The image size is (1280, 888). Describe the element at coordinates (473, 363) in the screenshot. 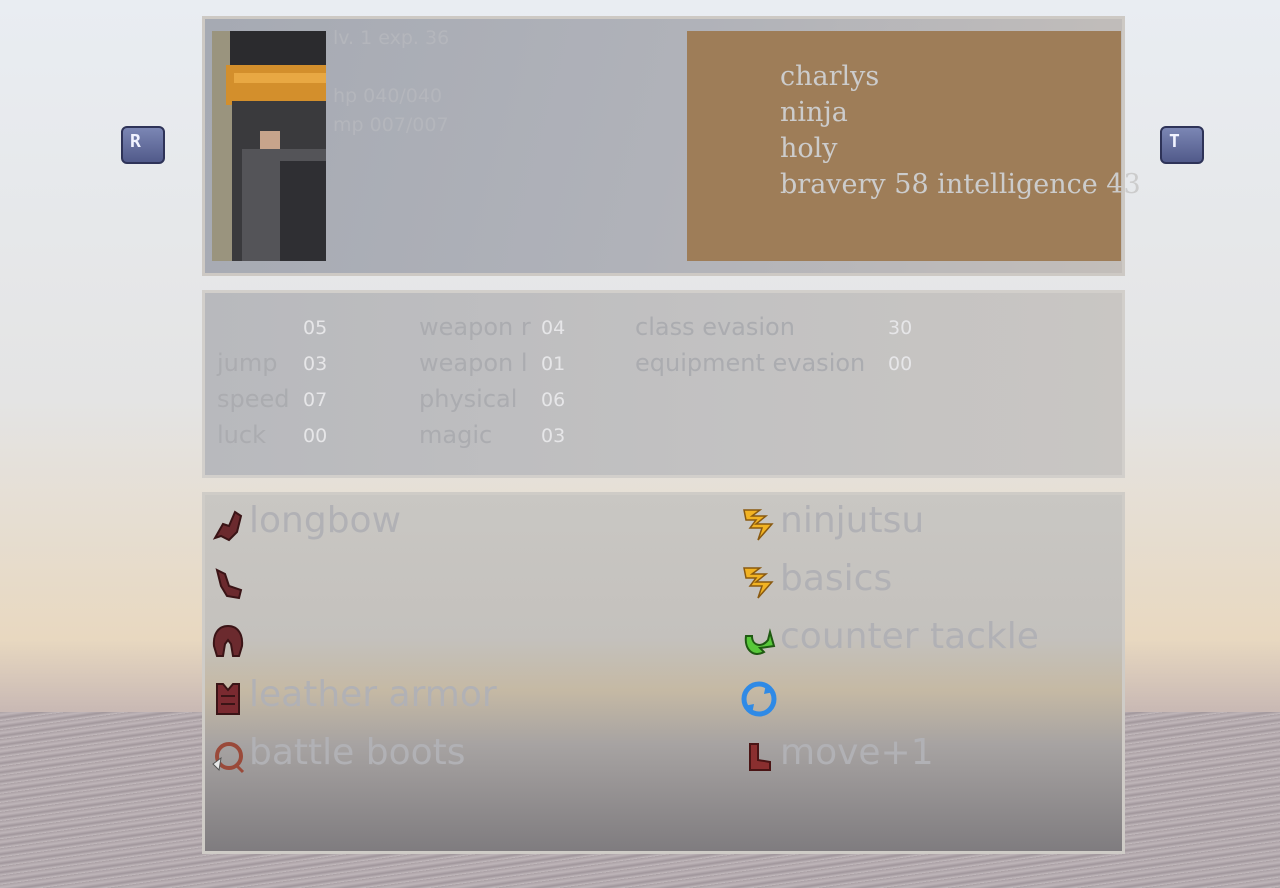

I see `stat-label-weapon-l: weapon l` at that location.